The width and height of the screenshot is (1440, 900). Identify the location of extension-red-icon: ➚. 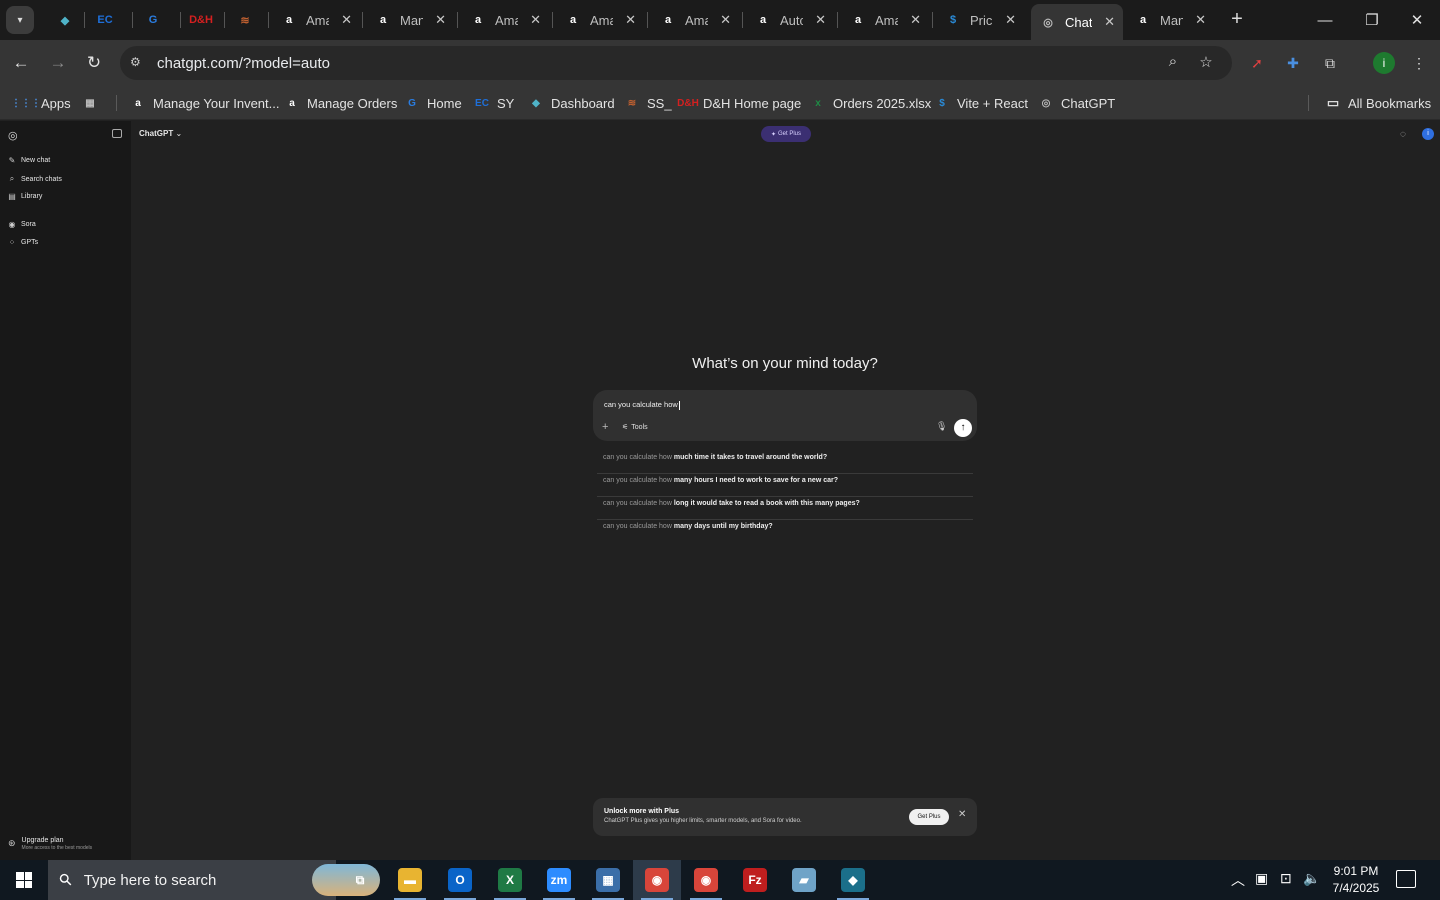
(1257, 63).